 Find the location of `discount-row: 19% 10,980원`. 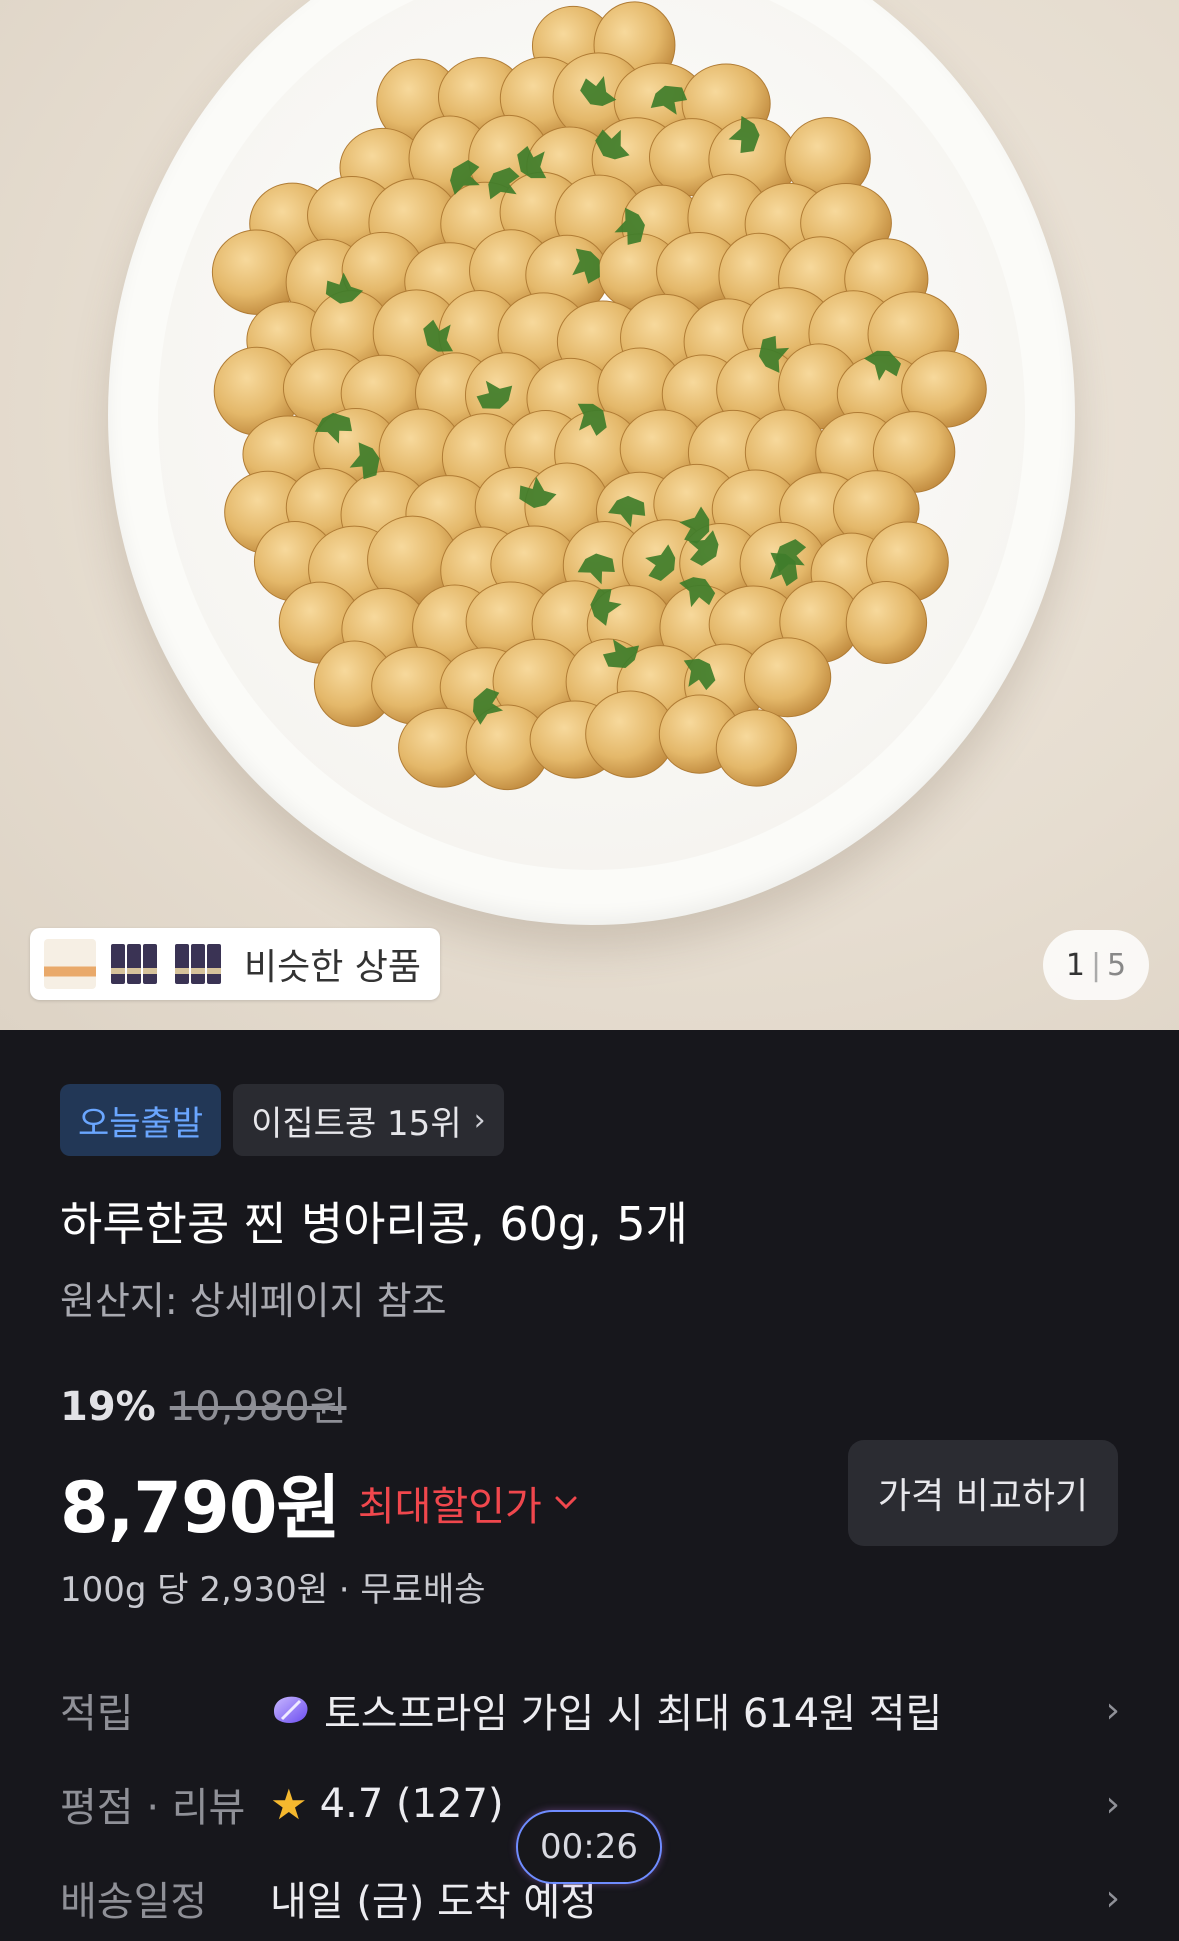

discount-row: 19% 10,980원 is located at coordinates (203, 1403).